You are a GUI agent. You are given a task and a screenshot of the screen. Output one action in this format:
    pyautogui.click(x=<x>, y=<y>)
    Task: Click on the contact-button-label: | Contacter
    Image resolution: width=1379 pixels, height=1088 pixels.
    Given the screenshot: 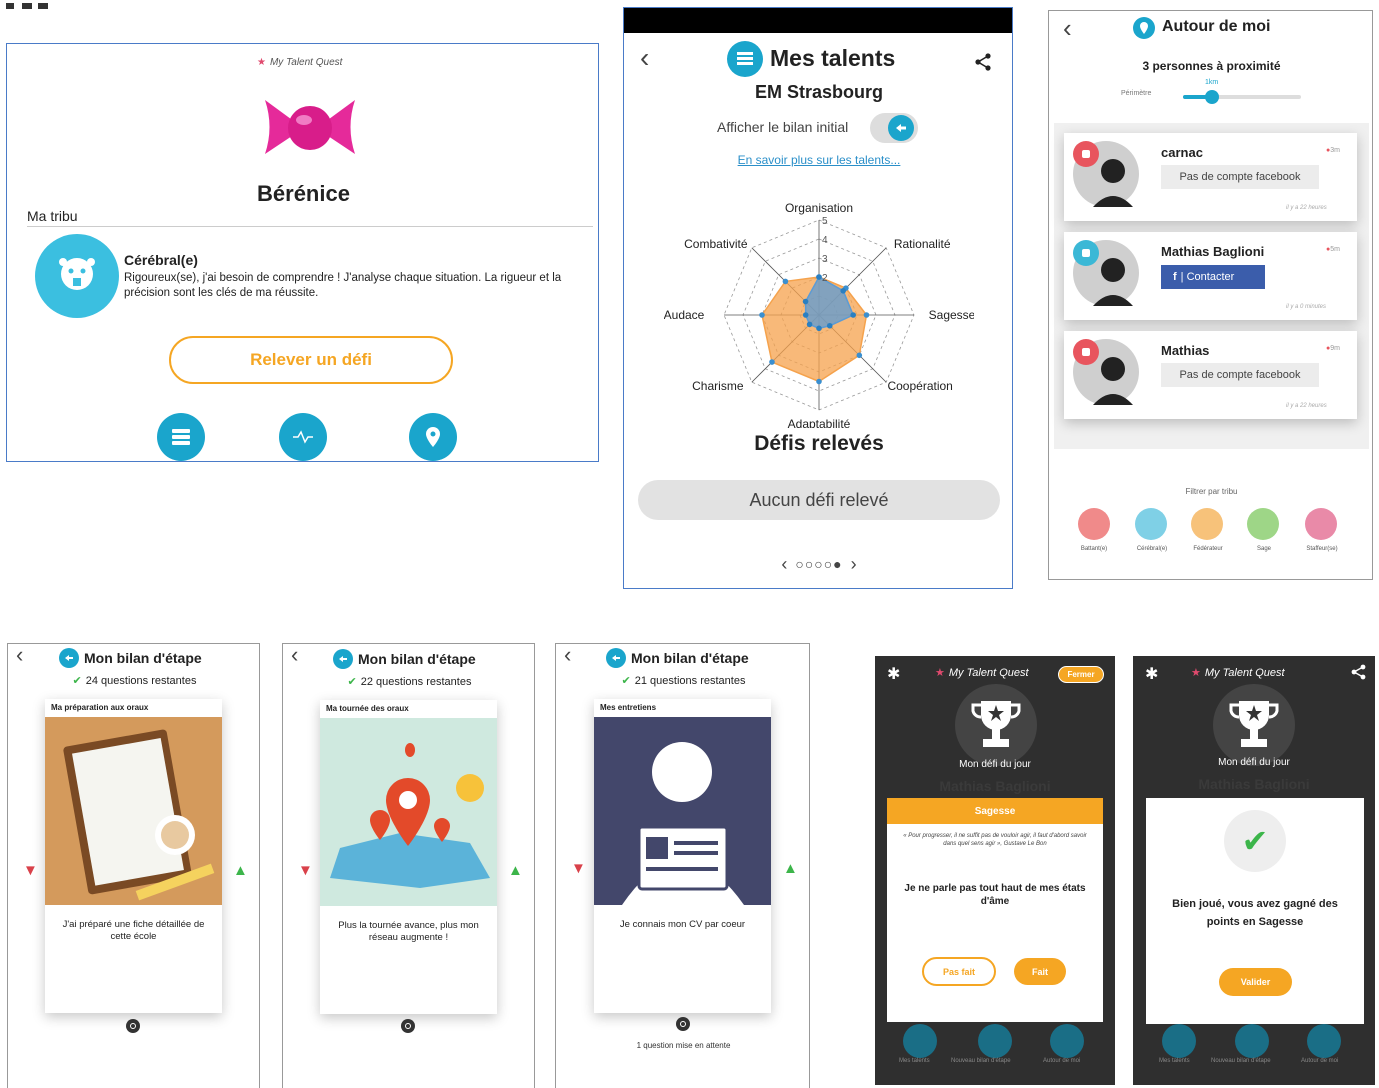 What is the action you would take?
    pyautogui.click(x=1207, y=277)
    